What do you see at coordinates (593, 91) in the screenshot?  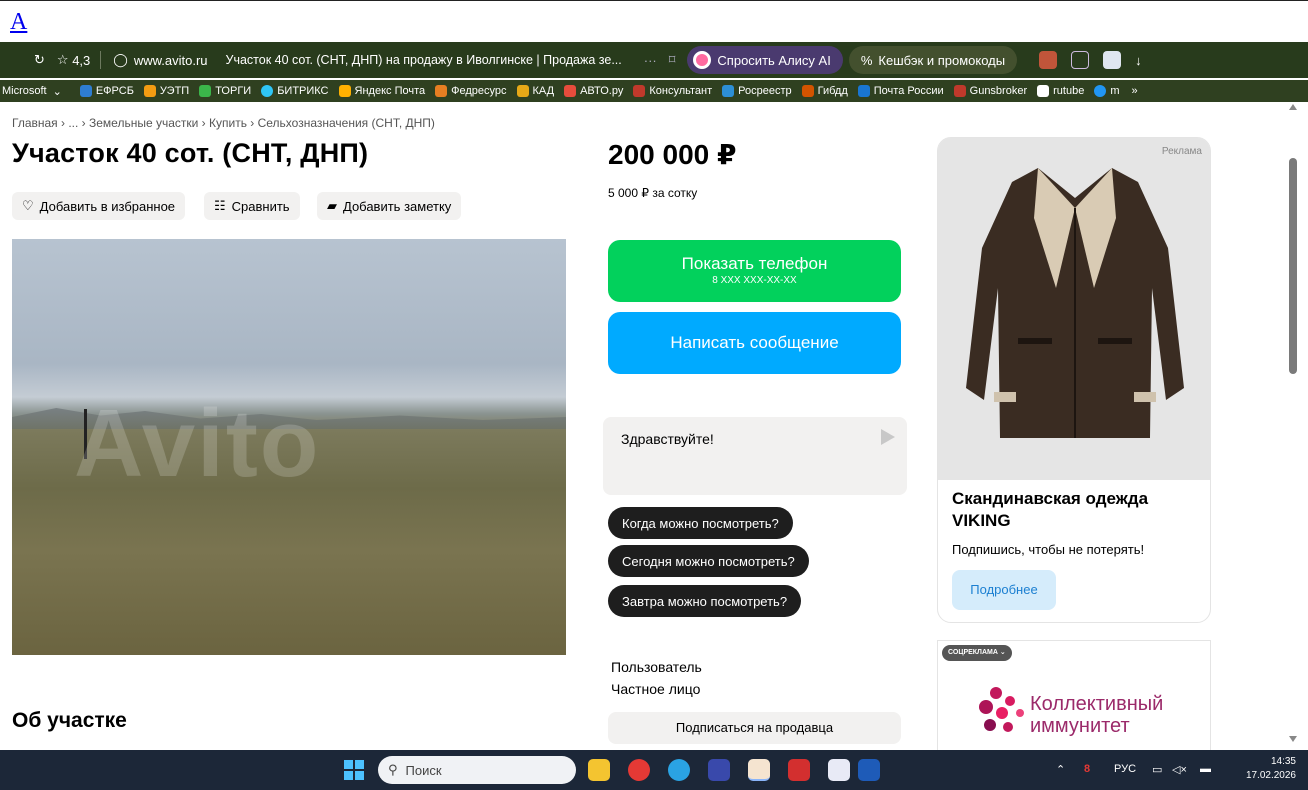 I see `bookmark-8: АВТО.ру` at bounding box center [593, 91].